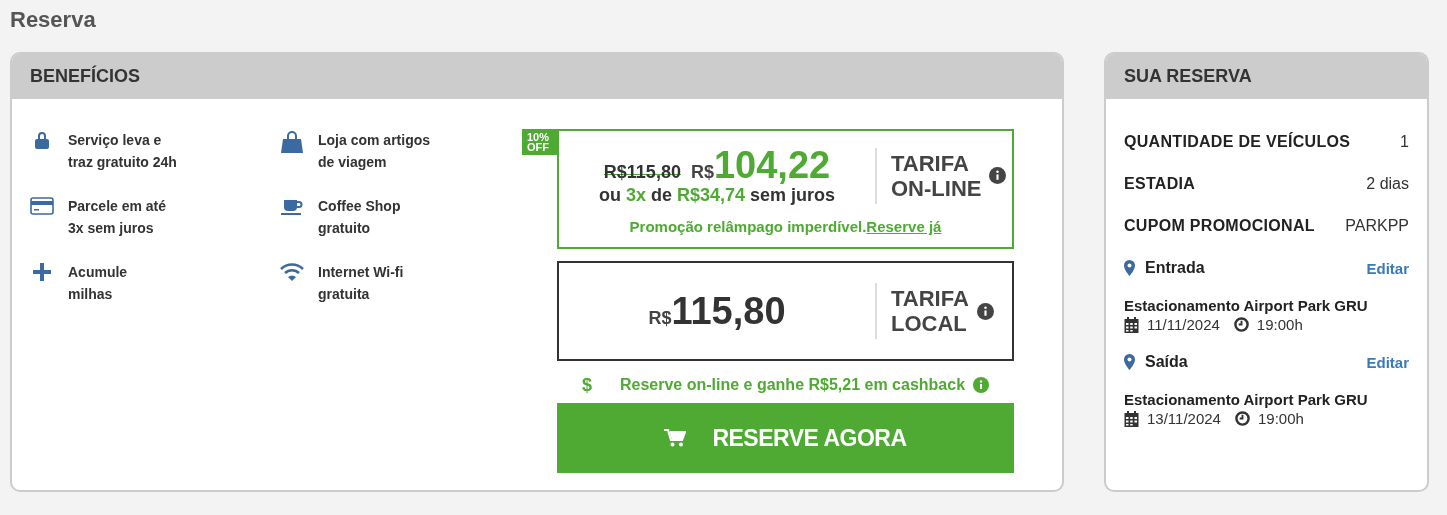 This screenshot has height=515, width=1447. What do you see at coordinates (42, 140) in the screenshot?
I see `lock-icon` at bounding box center [42, 140].